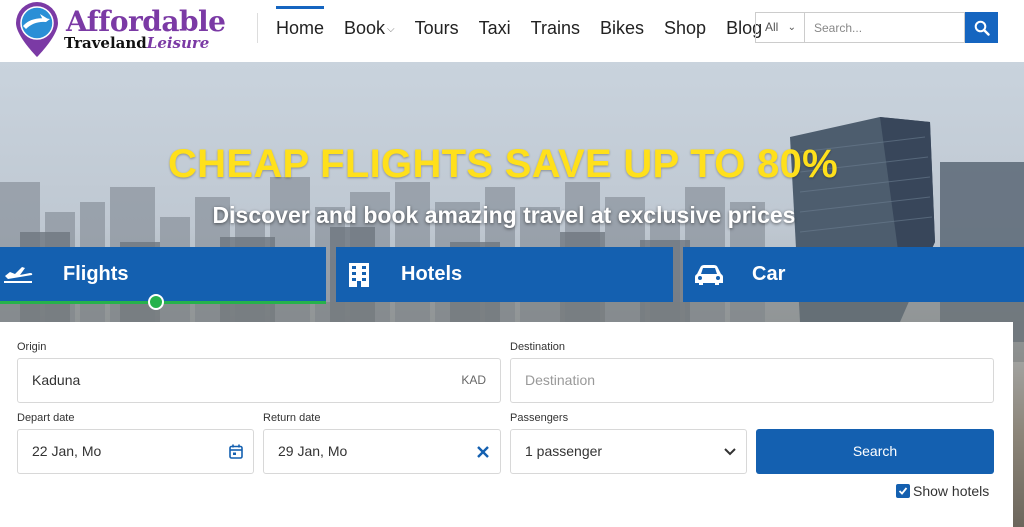  What do you see at coordinates (791, 27) in the screenshot?
I see `chevron-down-icon: ⌄` at bounding box center [791, 27].